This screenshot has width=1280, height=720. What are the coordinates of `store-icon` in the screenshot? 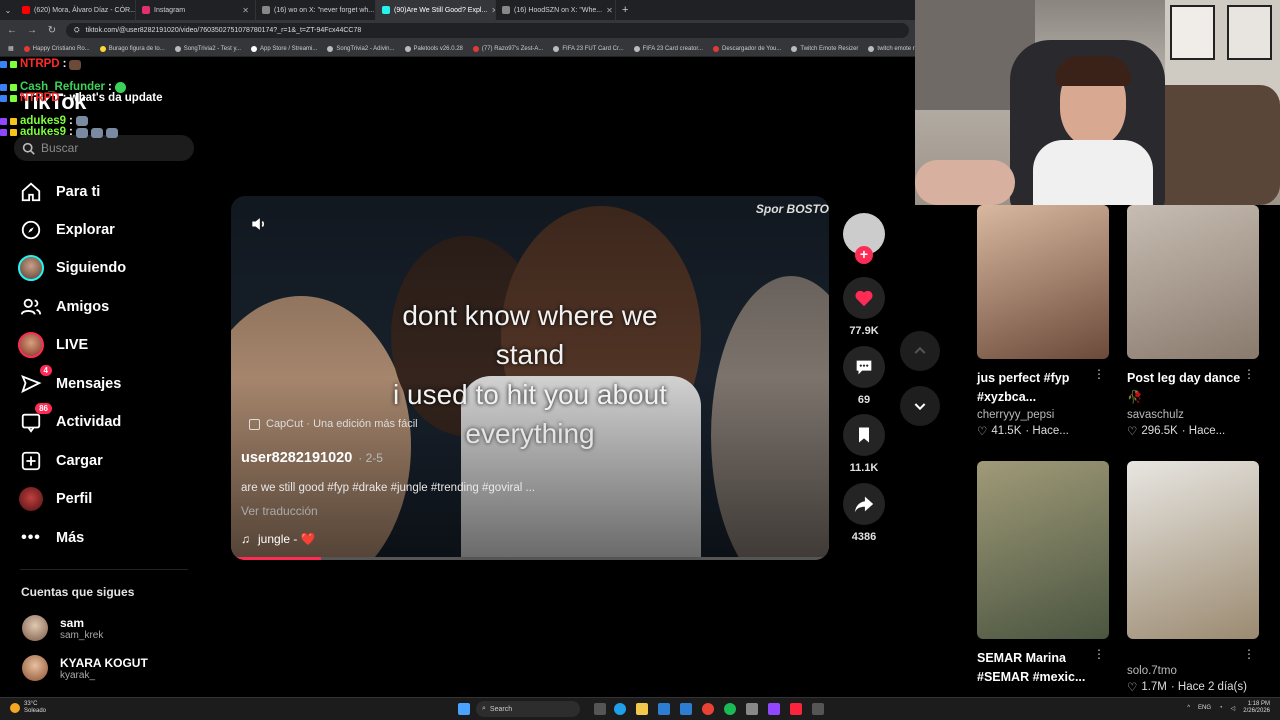 It's located at (664, 709).